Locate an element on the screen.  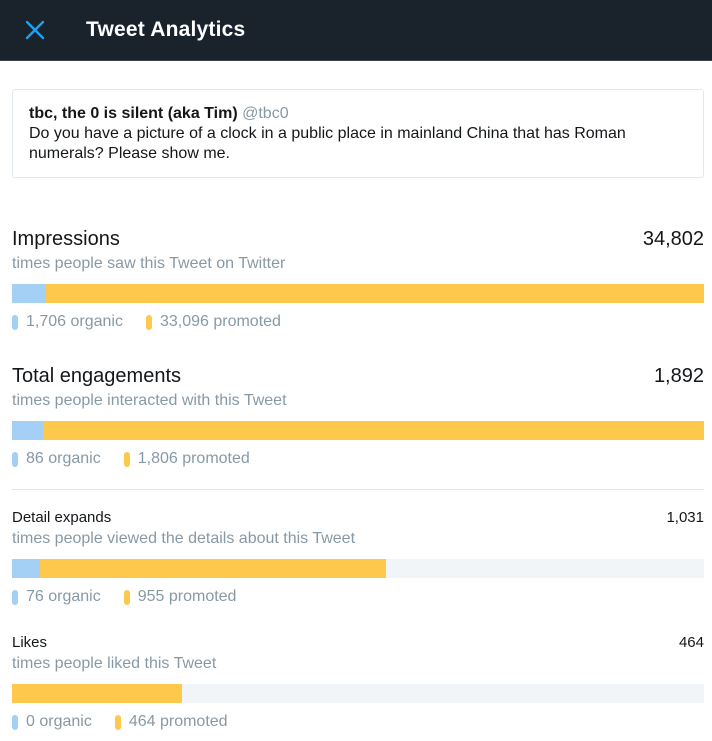
modal-header: Tweet Analytics is located at coordinates (356, 30).